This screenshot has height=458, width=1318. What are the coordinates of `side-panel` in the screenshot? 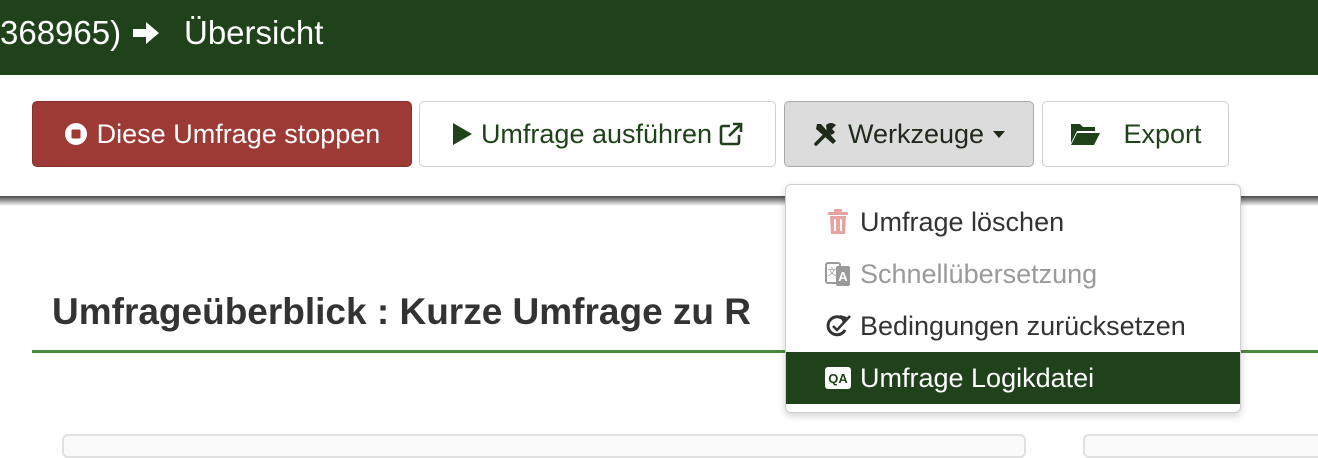 It's located at (1200, 446).